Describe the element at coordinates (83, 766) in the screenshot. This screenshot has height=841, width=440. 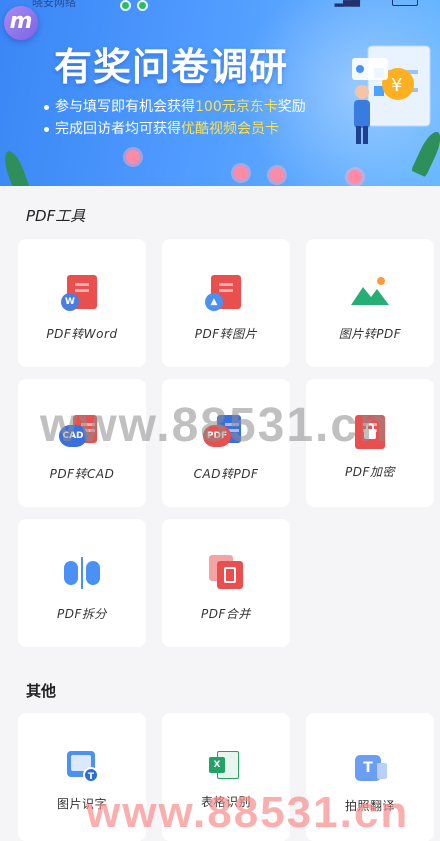
I see `image-ocr-icon: T` at that location.